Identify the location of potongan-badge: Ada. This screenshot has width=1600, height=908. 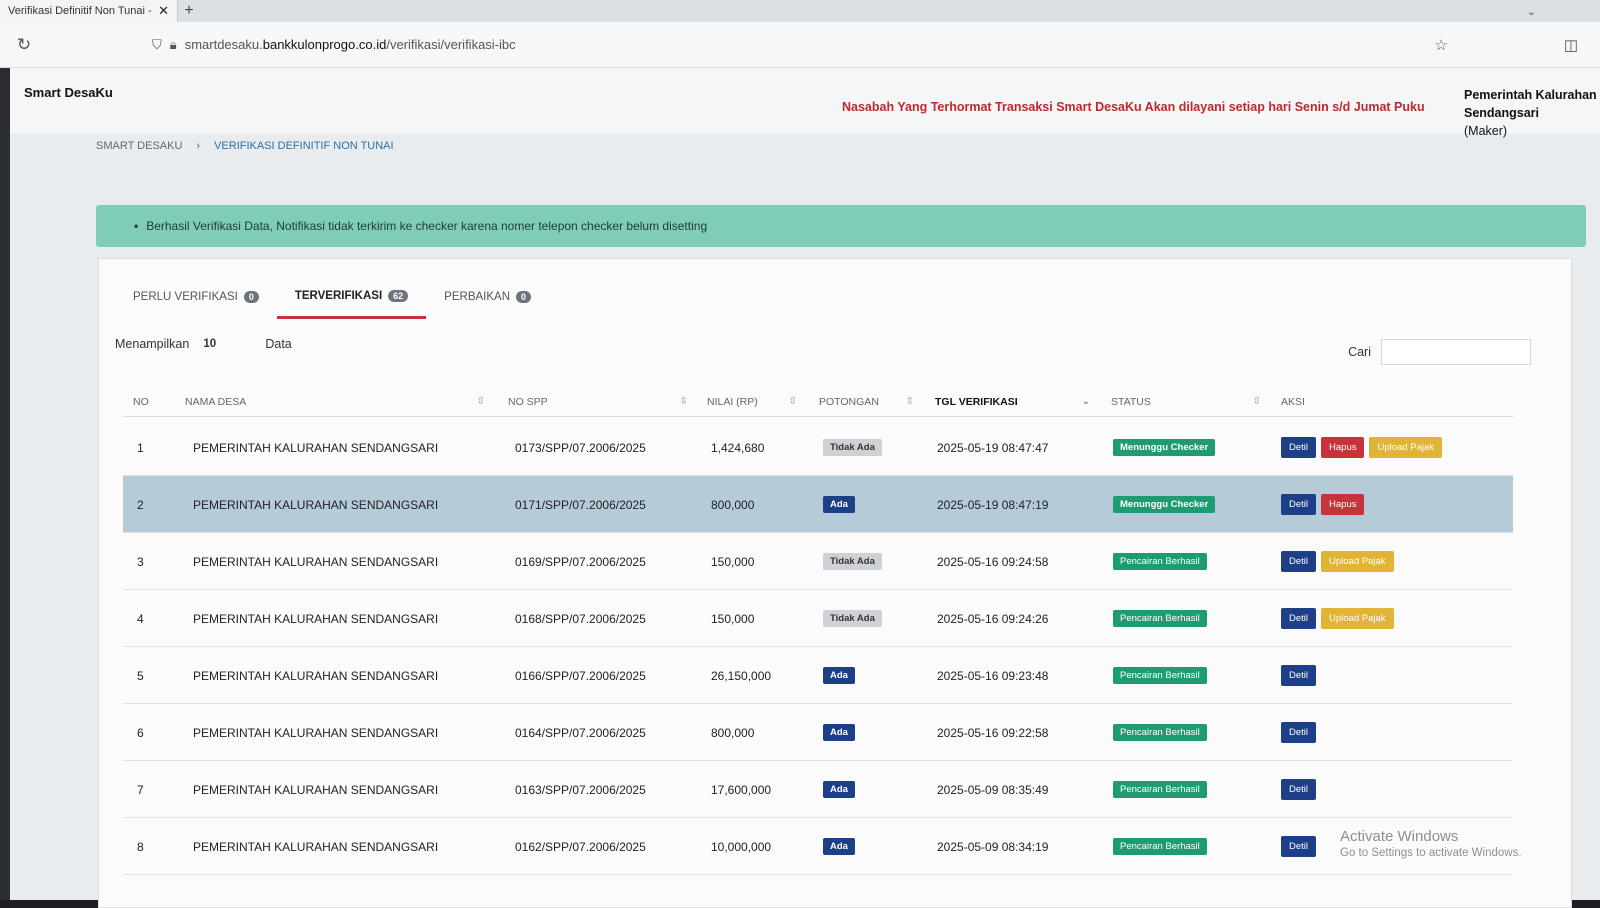
(839, 504).